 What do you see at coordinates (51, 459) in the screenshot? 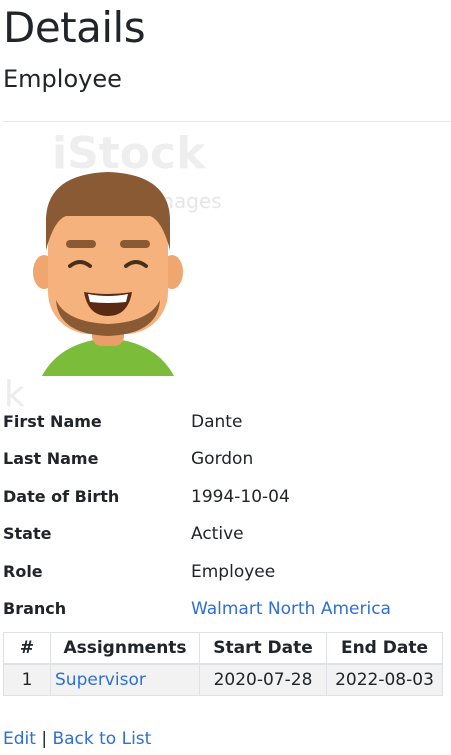
I see `detail-label: Last Name` at bounding box center [51, 459].